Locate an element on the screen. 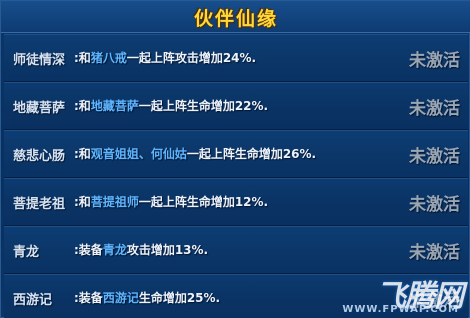 The height and width of the screenshot is (318, 470). fate-row: 地藏菩萨 :和地藏菩萨一起上阵生命增加22%. 未激活 is located at coordinates (236, 106).